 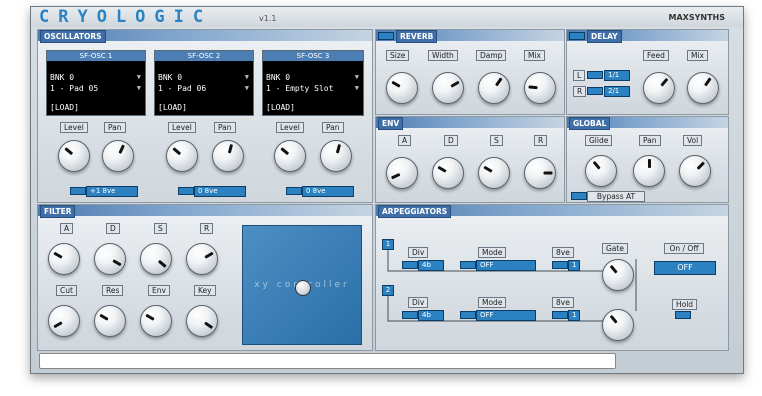 I want to click on filter-env-knob, so click(x=156, y=321).